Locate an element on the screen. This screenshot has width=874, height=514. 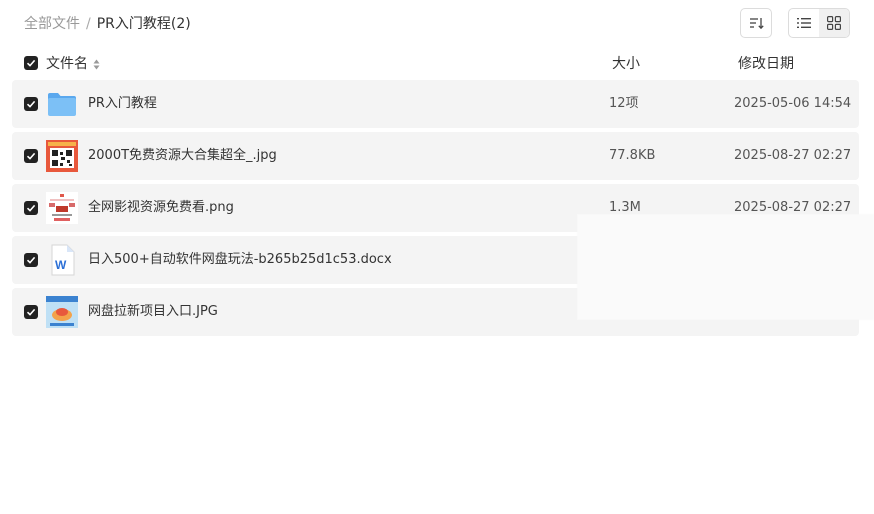
view-toggle is located at coordinates (819, 23).